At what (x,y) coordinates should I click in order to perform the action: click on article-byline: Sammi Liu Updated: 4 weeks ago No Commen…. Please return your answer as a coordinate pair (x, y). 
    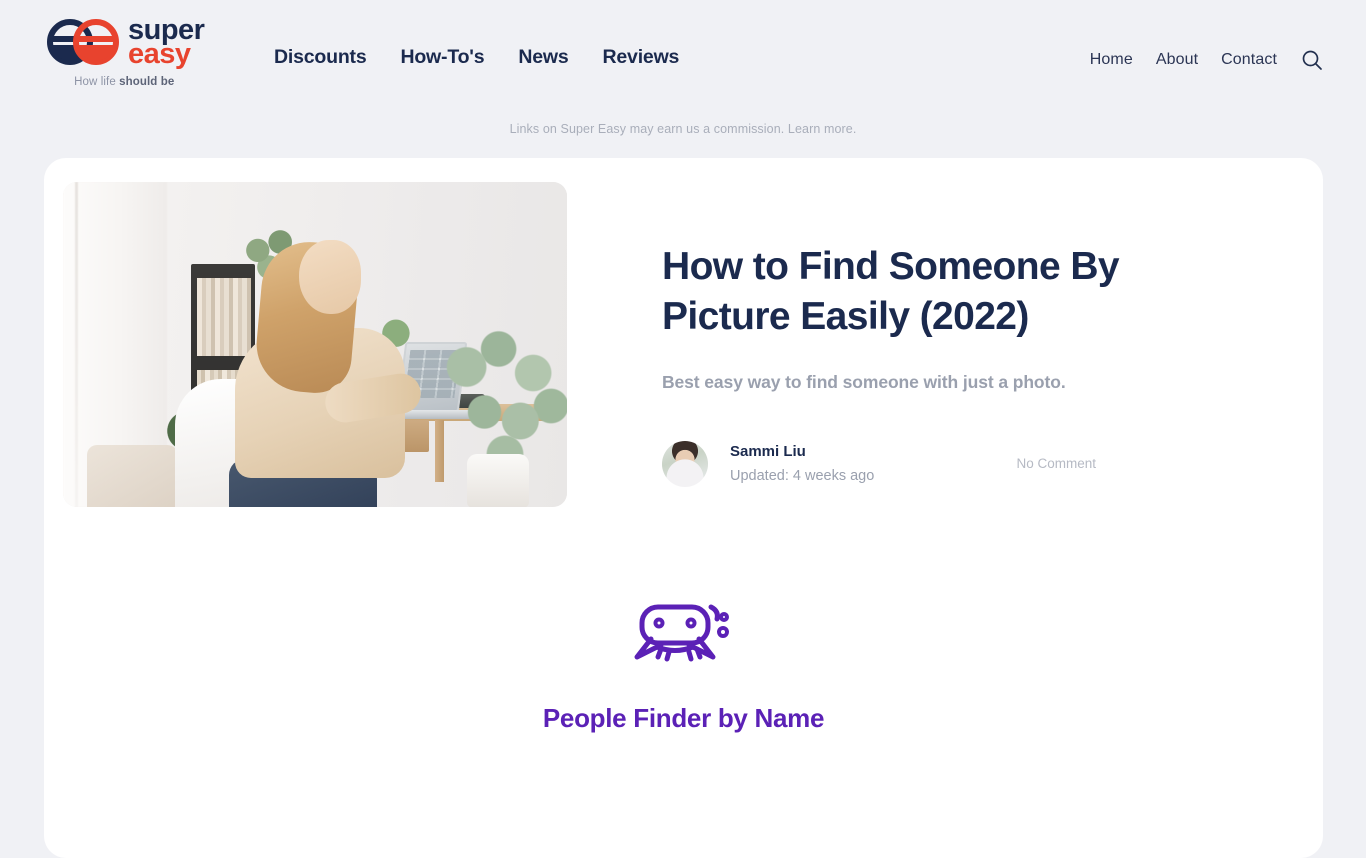
    Looking at the image, I should click on (912, 463).